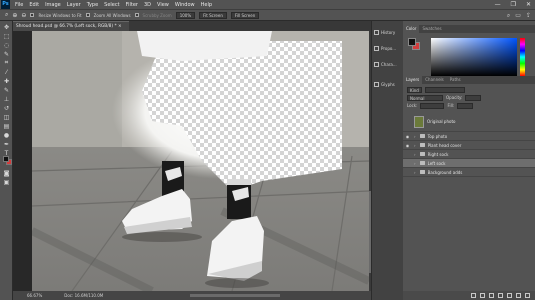  Describe the element at coordinates (74, 5) in the screenshot. I see `menu-item: Layer` at that location.